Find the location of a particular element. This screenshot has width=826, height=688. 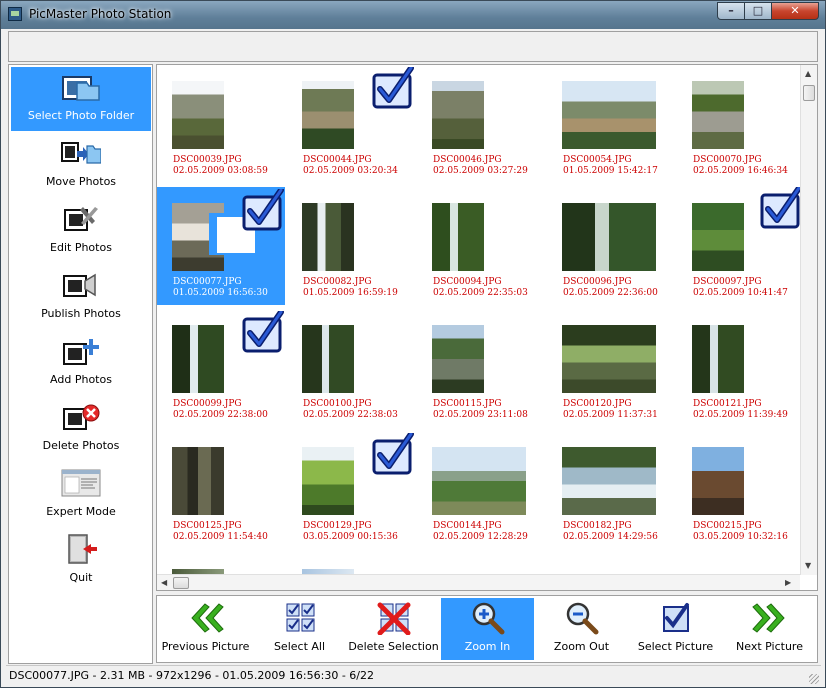

zoom-in-button: Zoom In is located at coordinates (487, 629).